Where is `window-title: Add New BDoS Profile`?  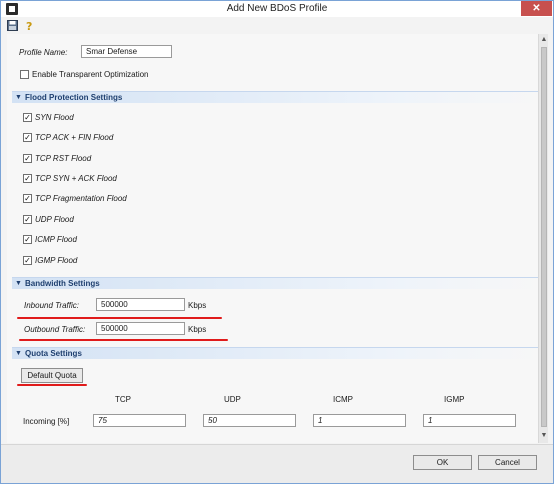
window-title: Add New BDoS Profile is located at coordinates (277, 8).